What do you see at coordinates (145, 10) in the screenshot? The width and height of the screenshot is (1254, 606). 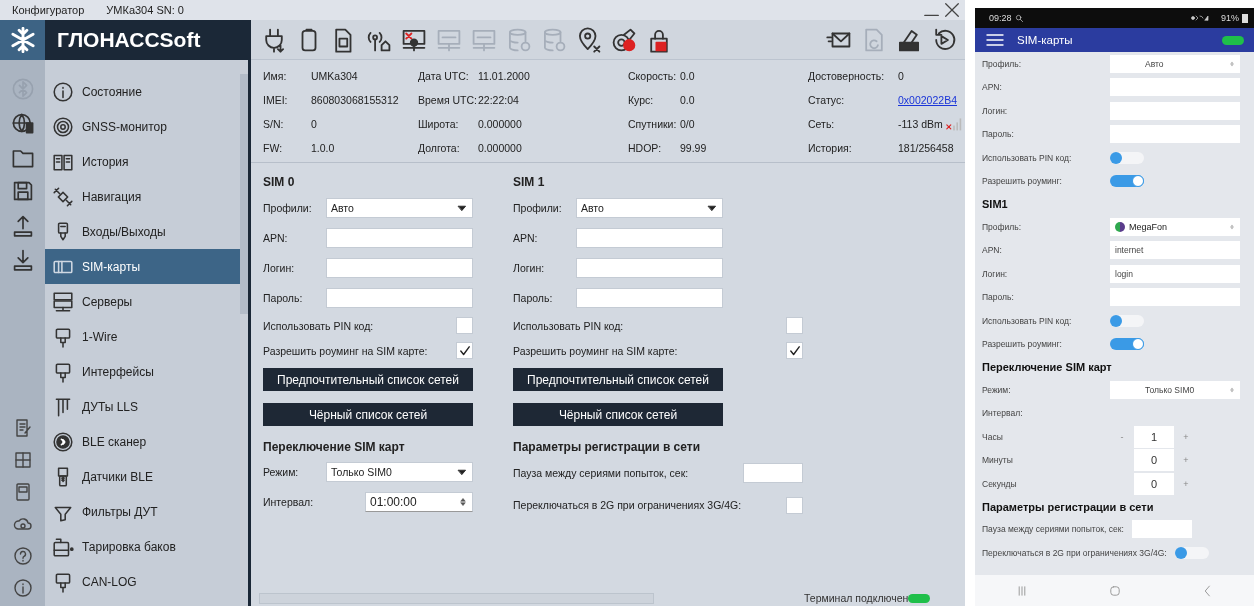 I see `device-name: УМКа304 SN: 0` at bounding box center [145, 10].